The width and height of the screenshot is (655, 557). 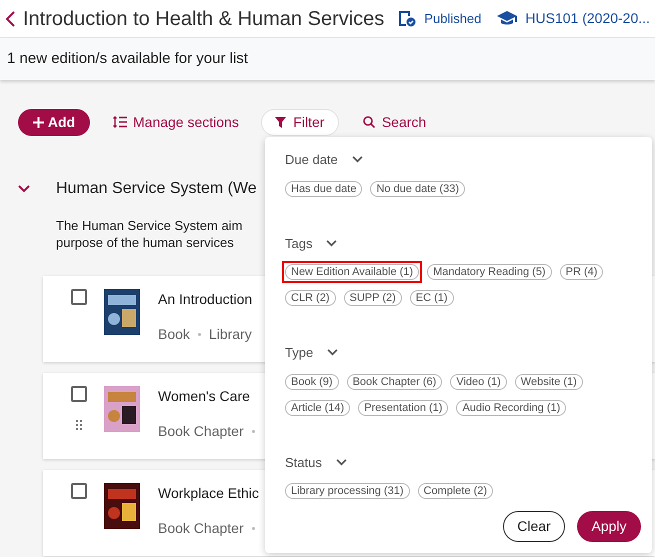 What do you see at coordinates (145, 242) in the screenshot?
I see `section-description: purpose of the human services` at bounding box center [145, 242].